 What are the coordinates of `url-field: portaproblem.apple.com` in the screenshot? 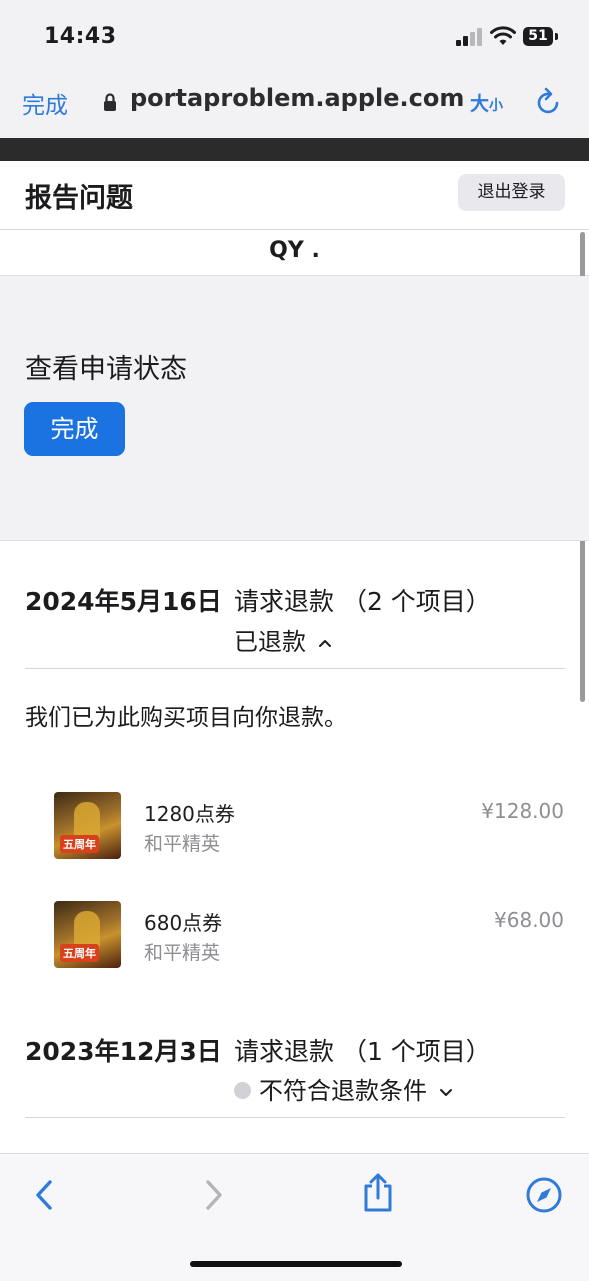 It's located at (297, 98).